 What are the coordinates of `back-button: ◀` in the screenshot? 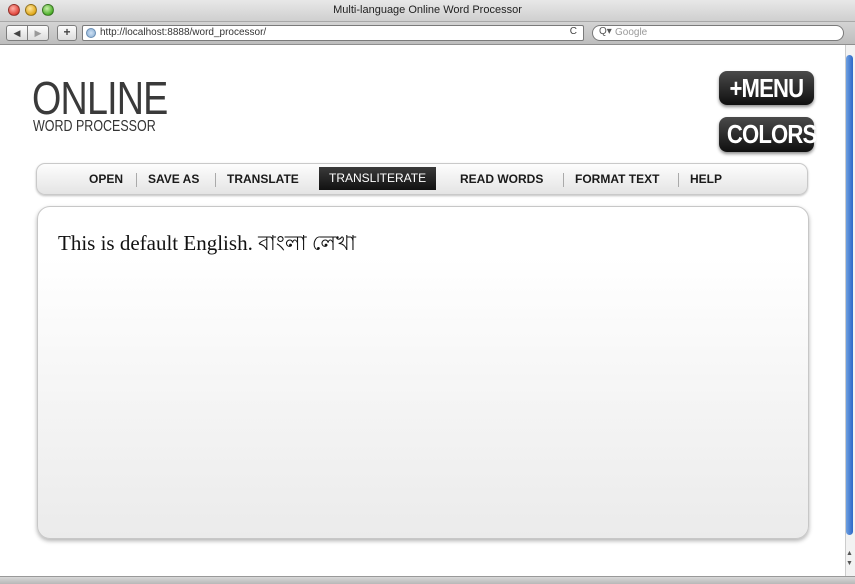 It's located at (17, 33).